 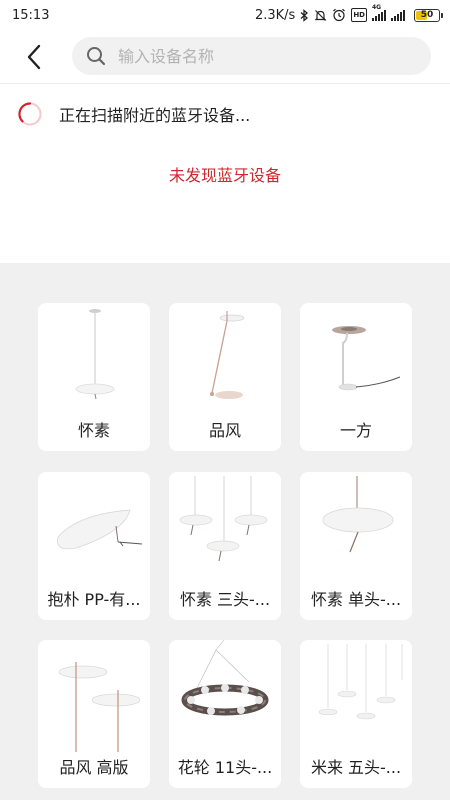 What do you see at coordinates (379, 13) in the screenshot?
I see `signal-4g-icon: 4G` at bounding box center [379, 13].